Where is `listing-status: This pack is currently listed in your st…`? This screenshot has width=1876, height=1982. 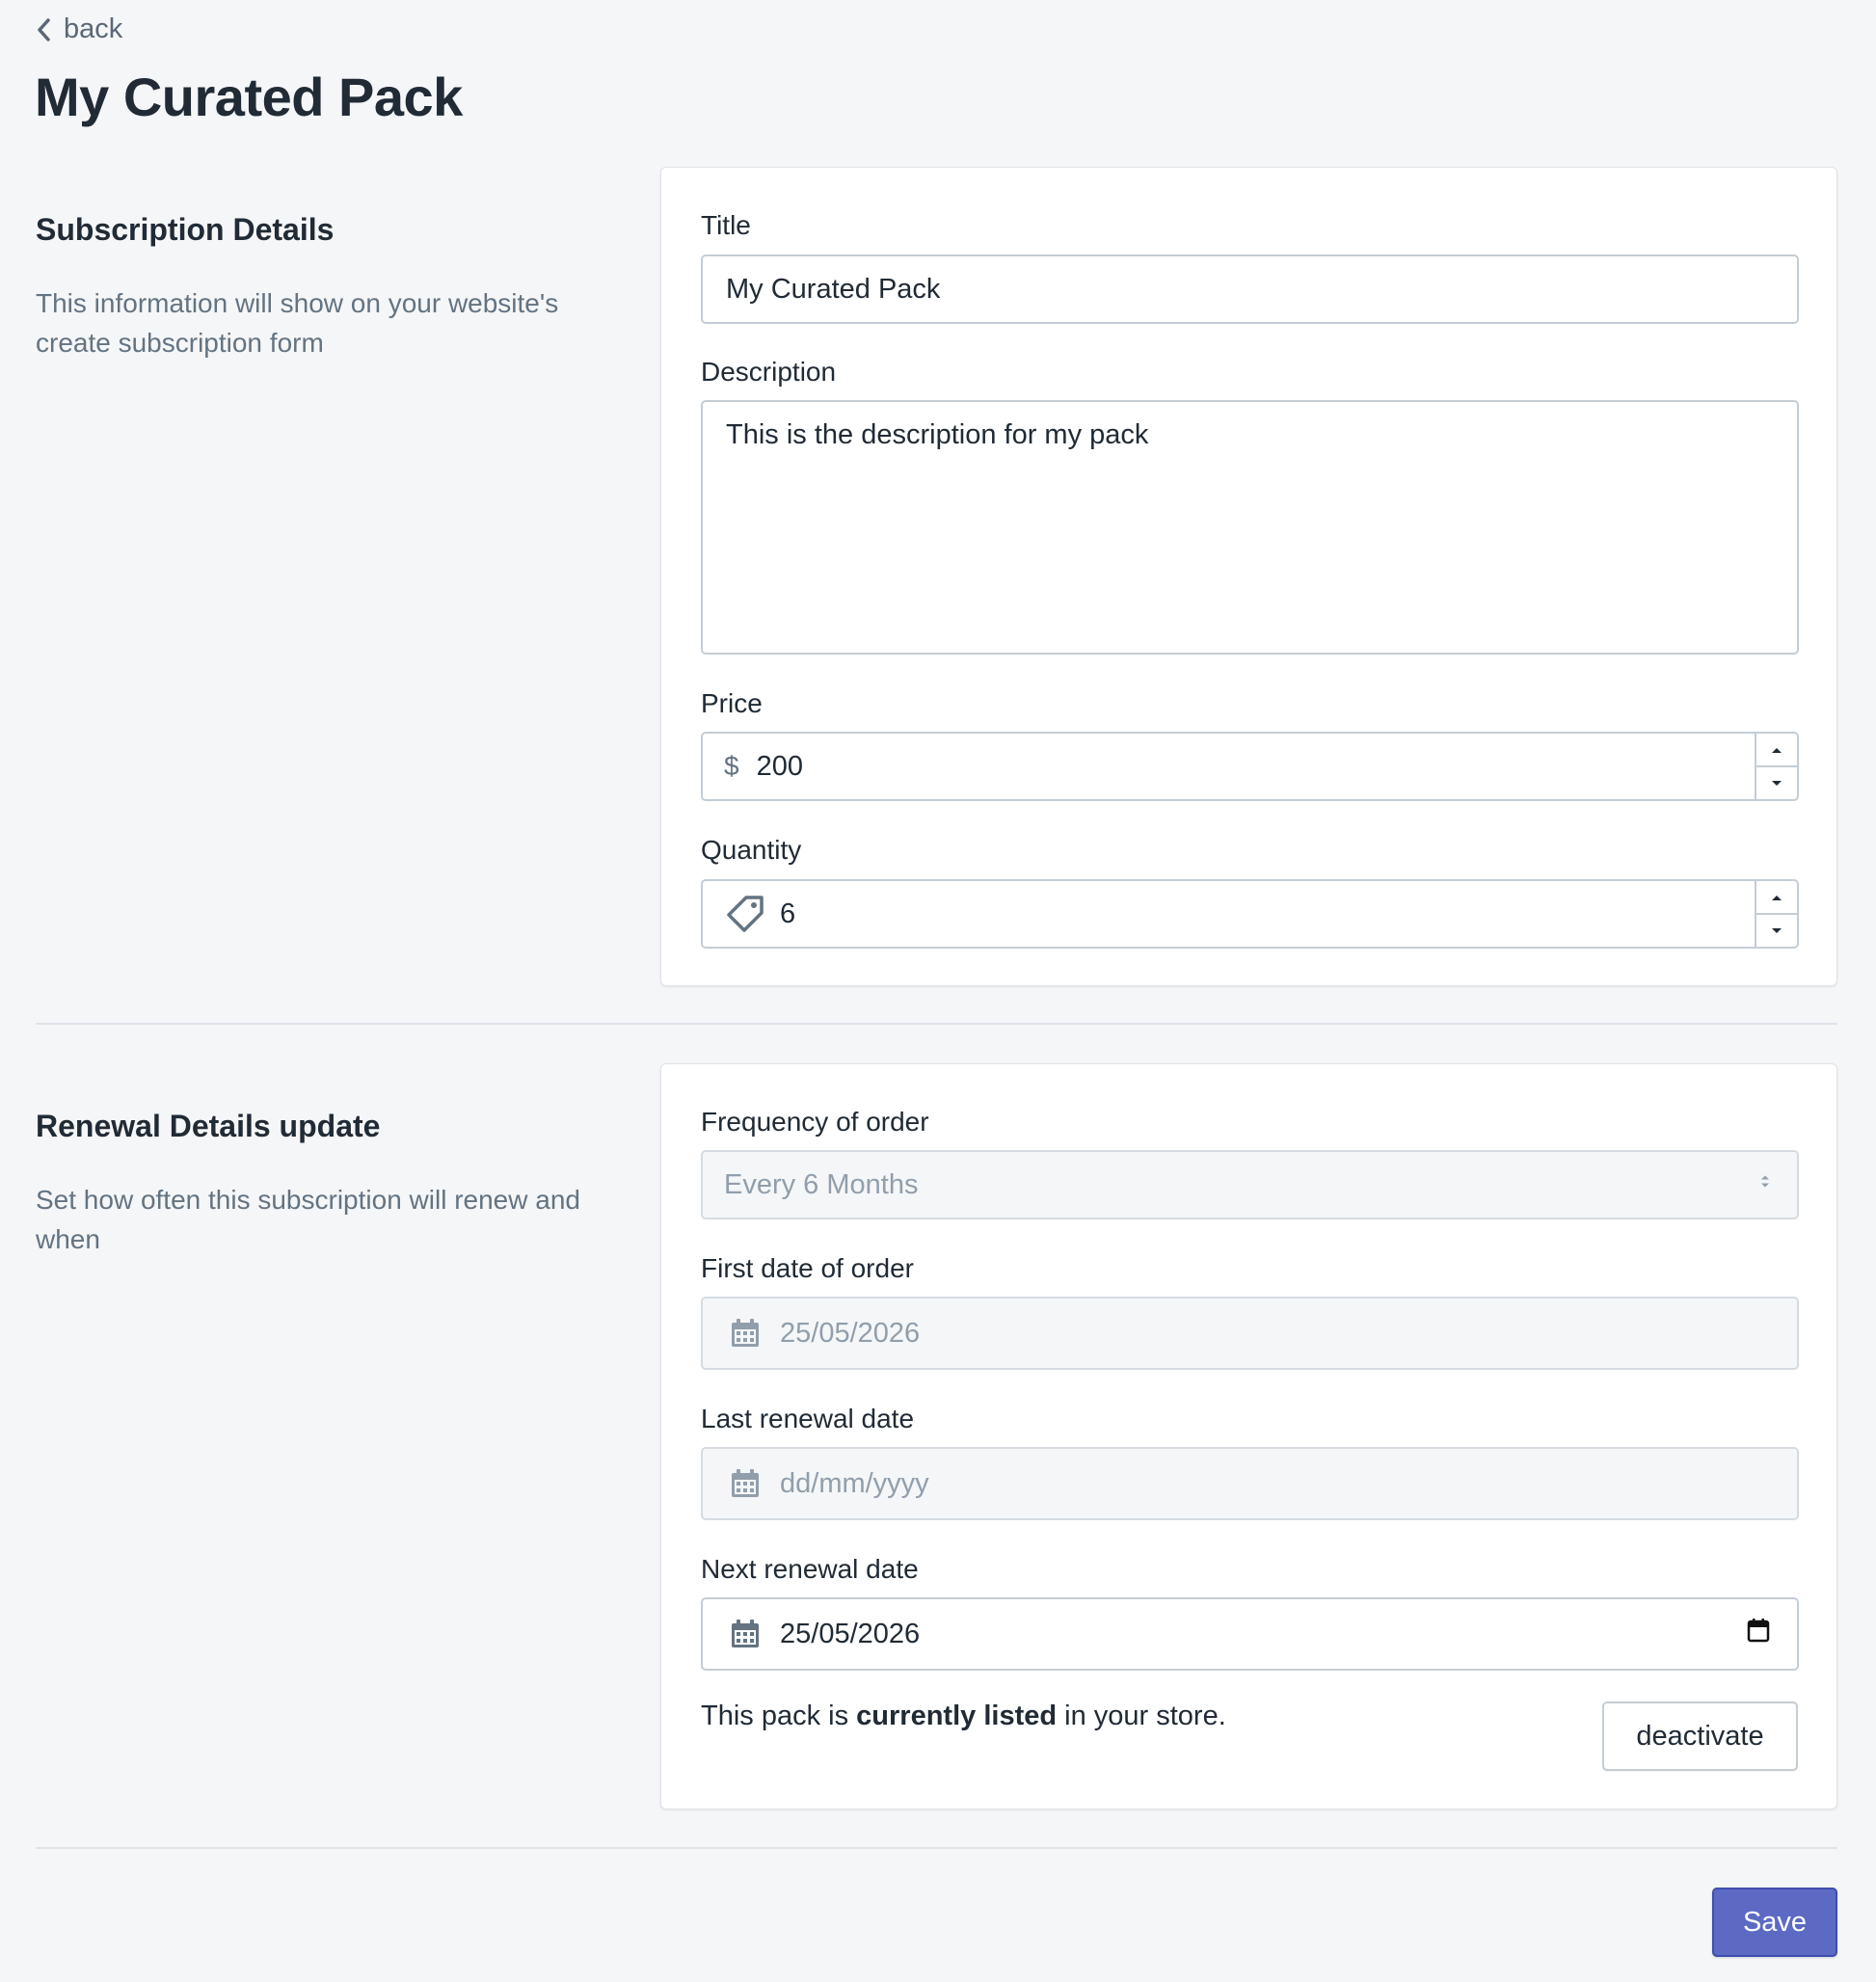
listing-status: This pack is currently listed in your st… is located at coordinates (963, 1716).